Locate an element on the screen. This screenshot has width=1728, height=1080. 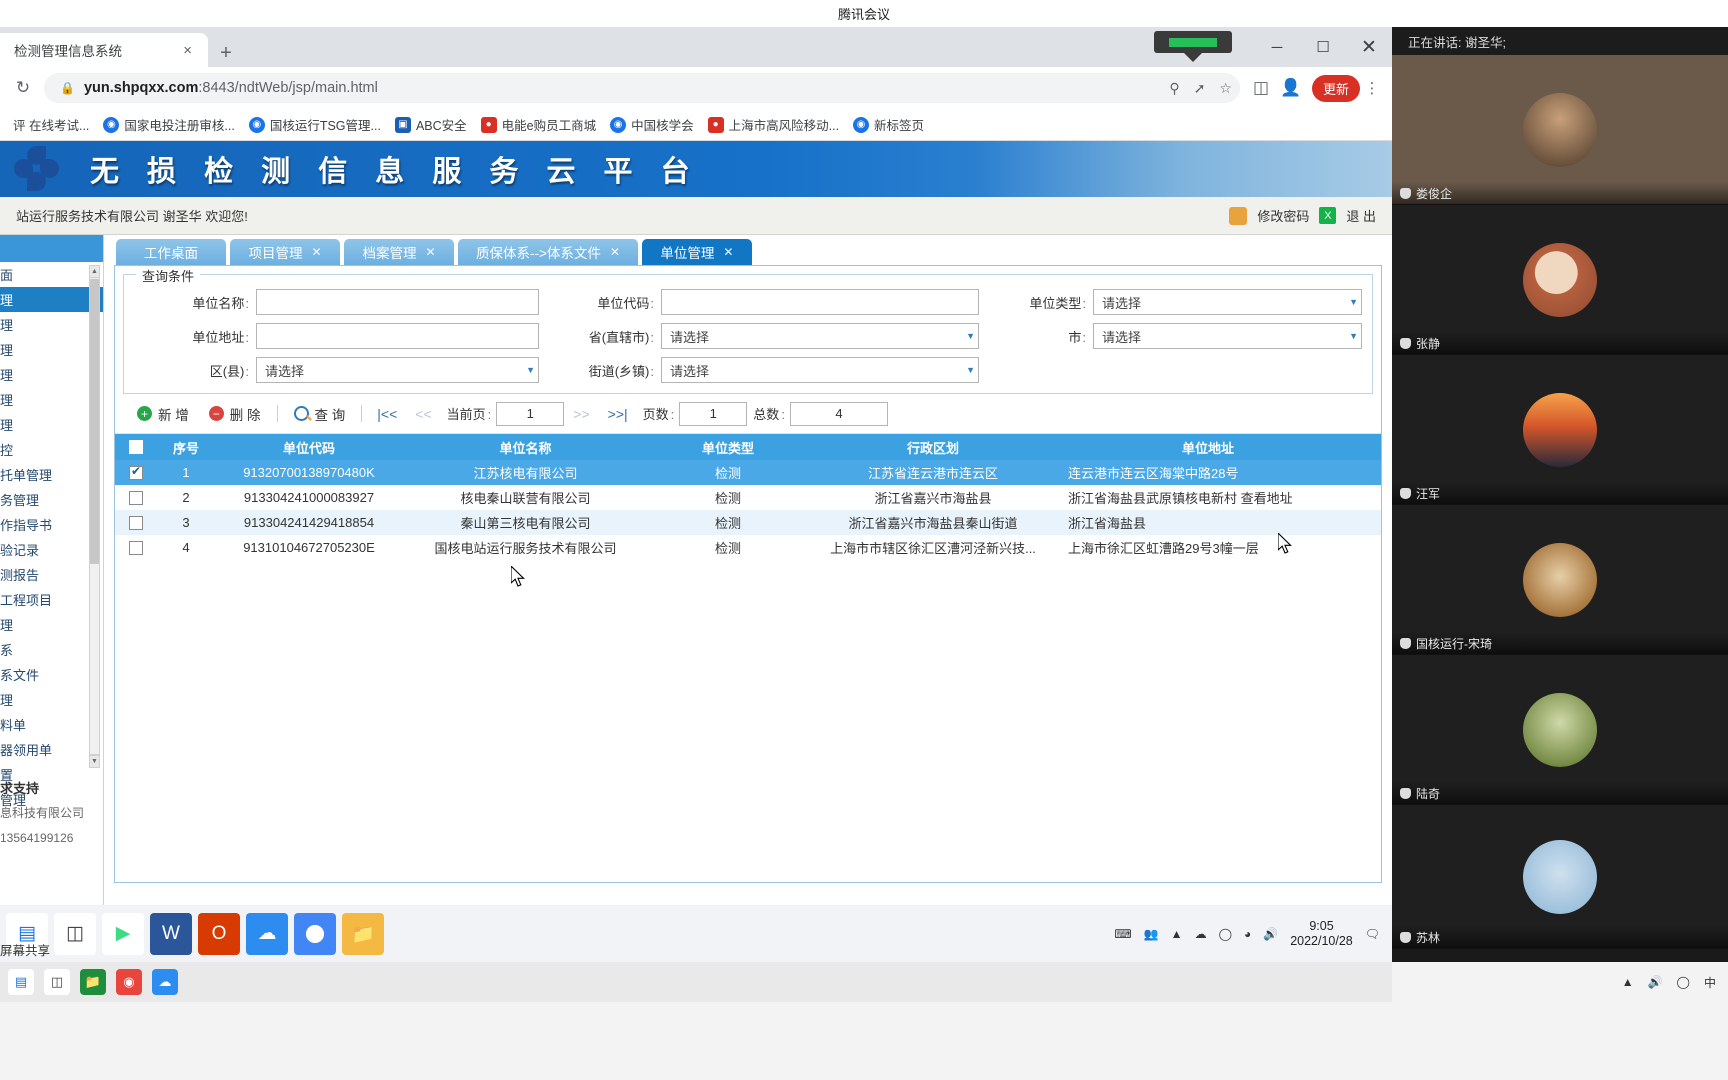
sidebar-item-12: 测报告 is located at coordinates (51, 574).